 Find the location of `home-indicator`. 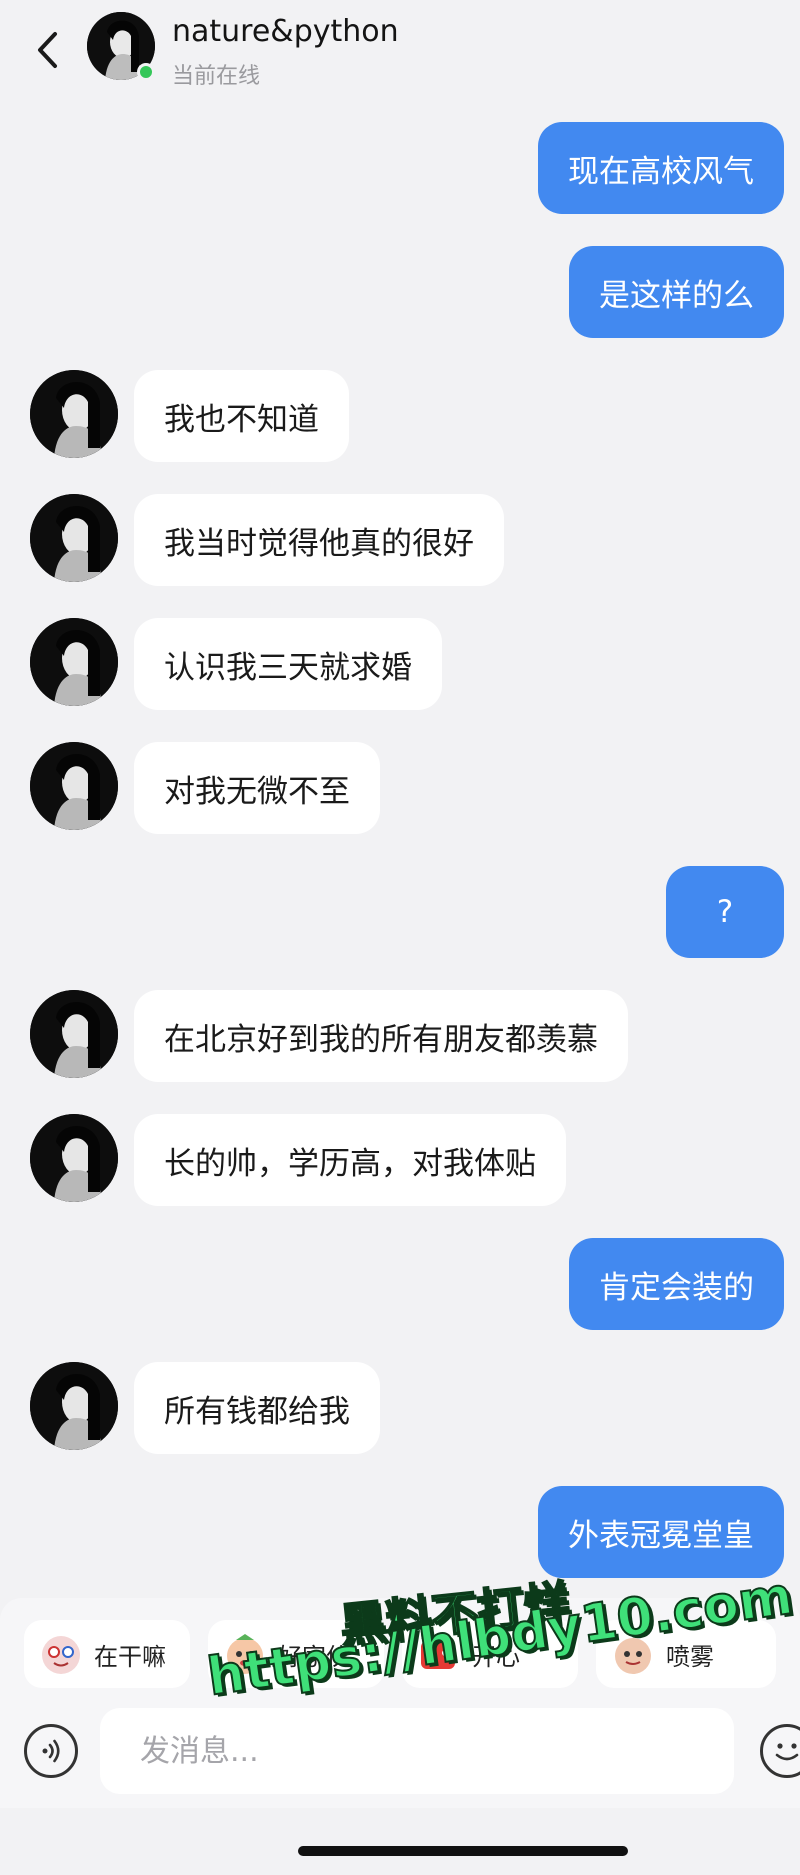

home-indicator is located at coordinates (463, 1851).